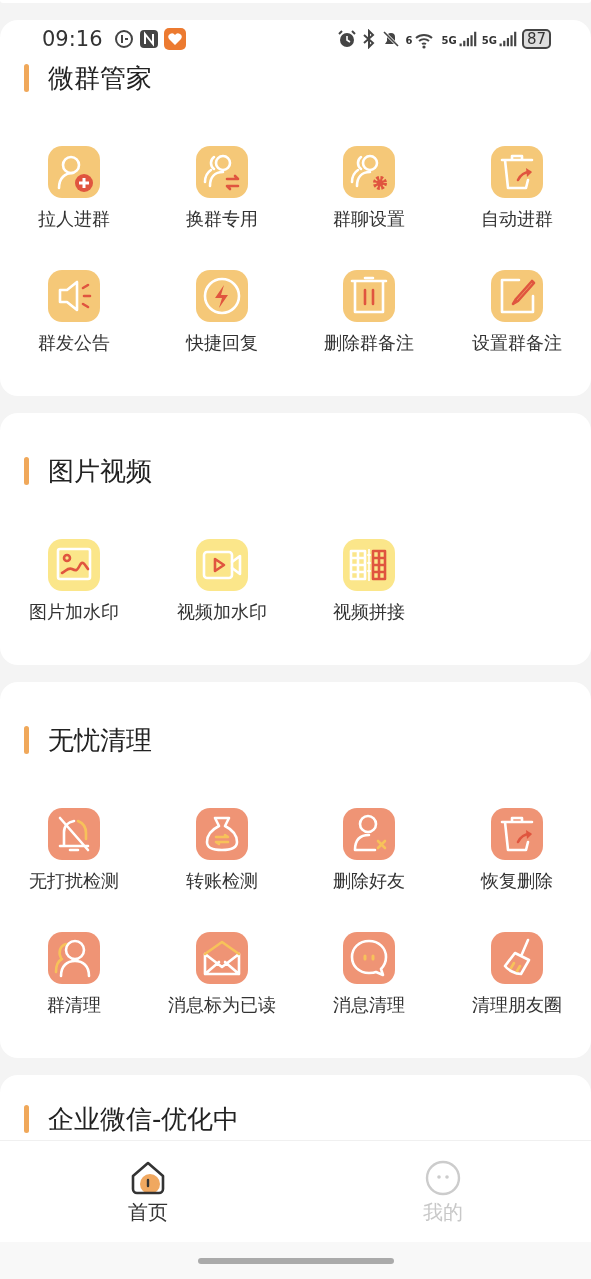 The height and width of the screenshot is (1279, 591). What do you see at coordinates (221, 850) in the screenshot?
I see `tool-item: 转账检测` at bounding box center [221, 850].